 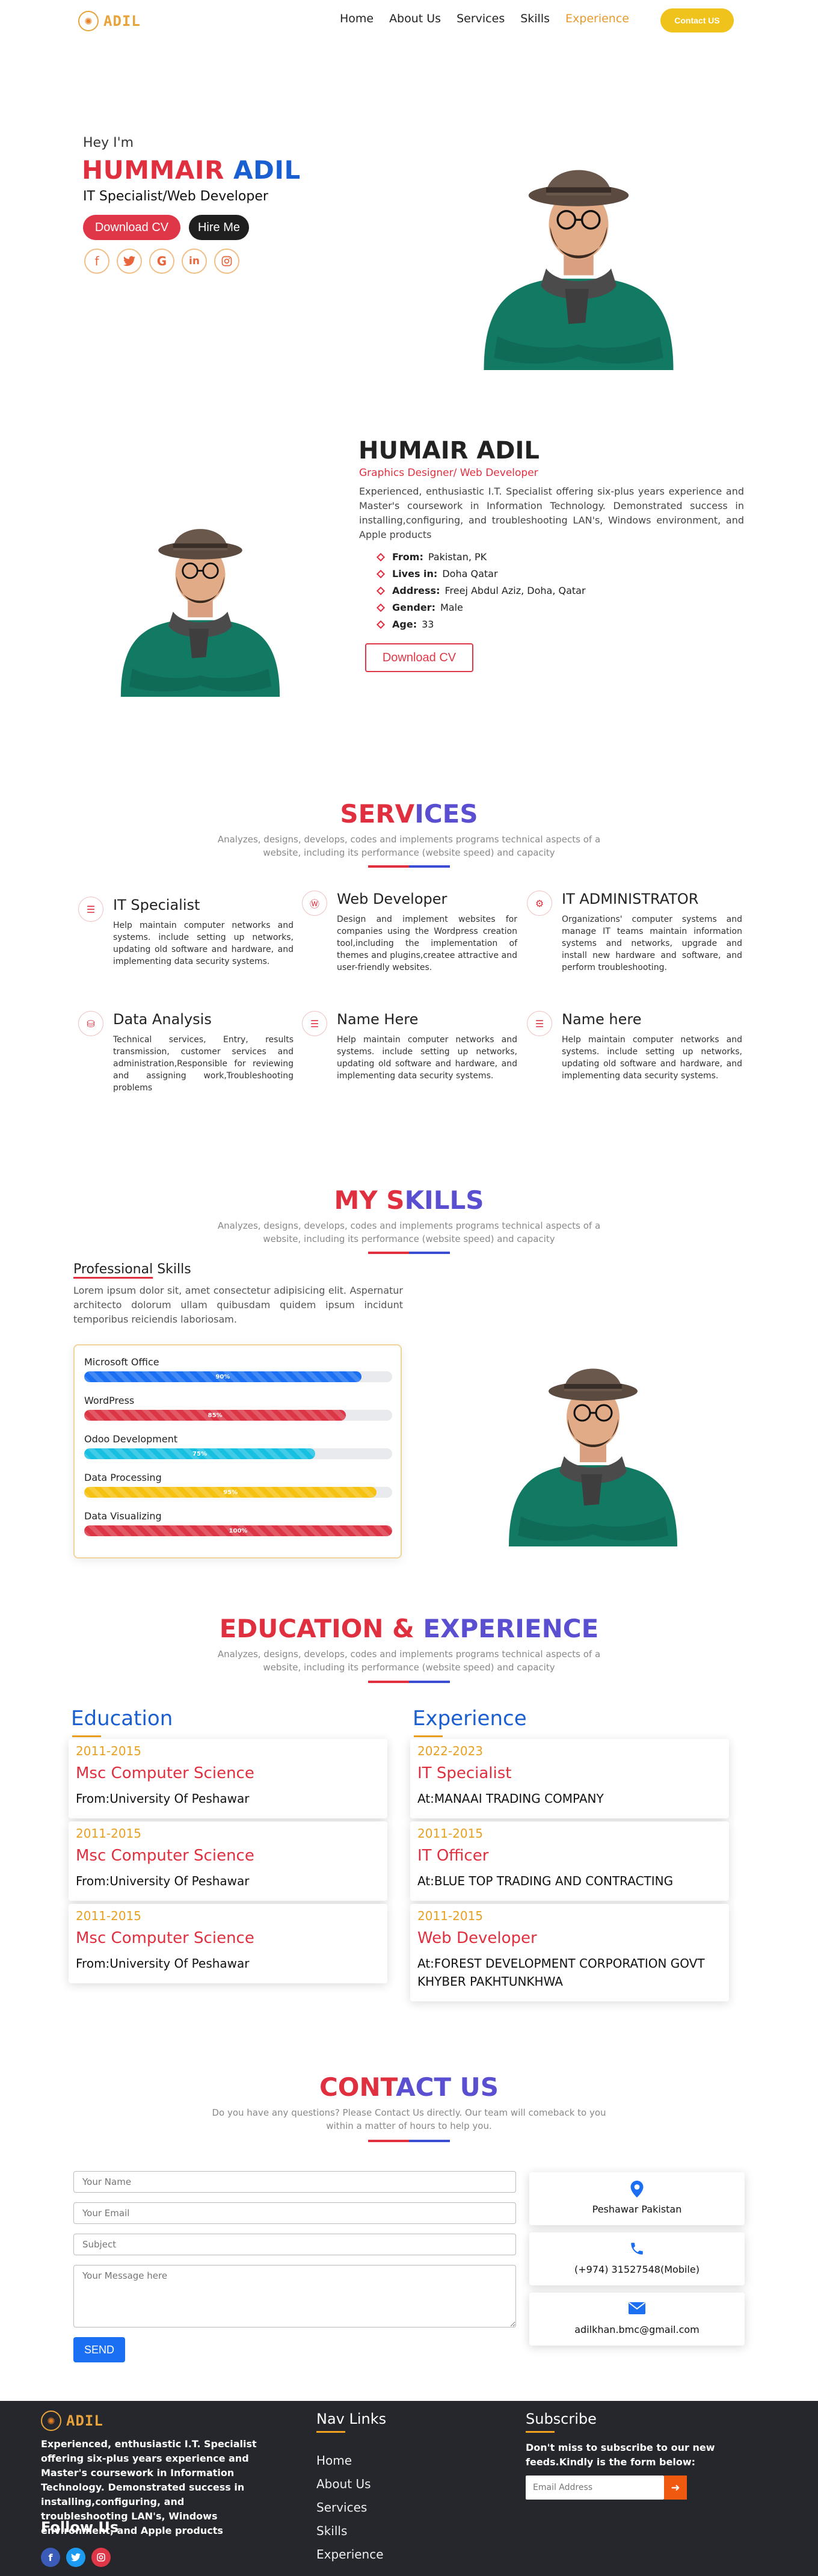 What do you see at coordinates (675, 2488) in the screenshot?
I see `subscribe-submit-button: ➜` at bounding box center [675, 2488].